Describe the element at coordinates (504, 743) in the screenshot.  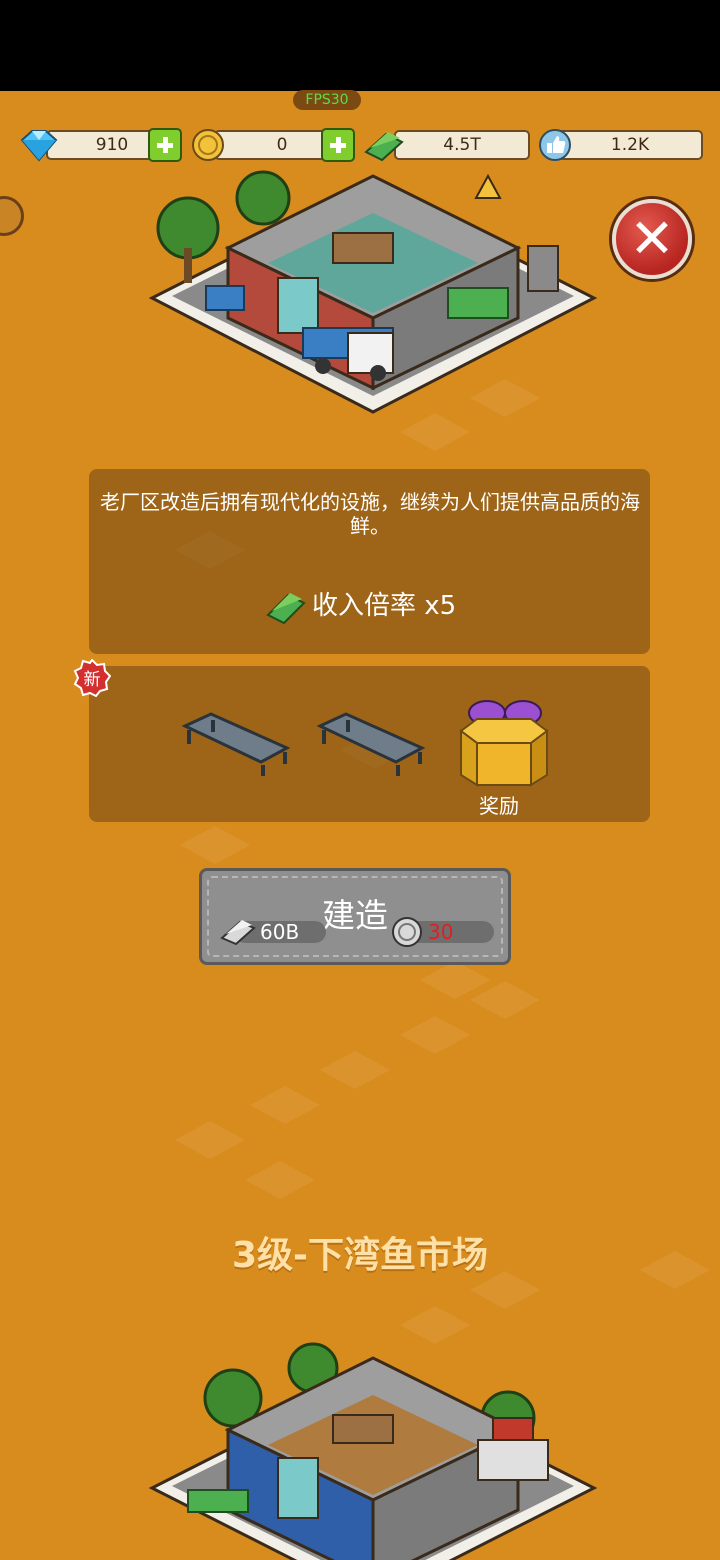
I see `gift-box-icon` at that location.